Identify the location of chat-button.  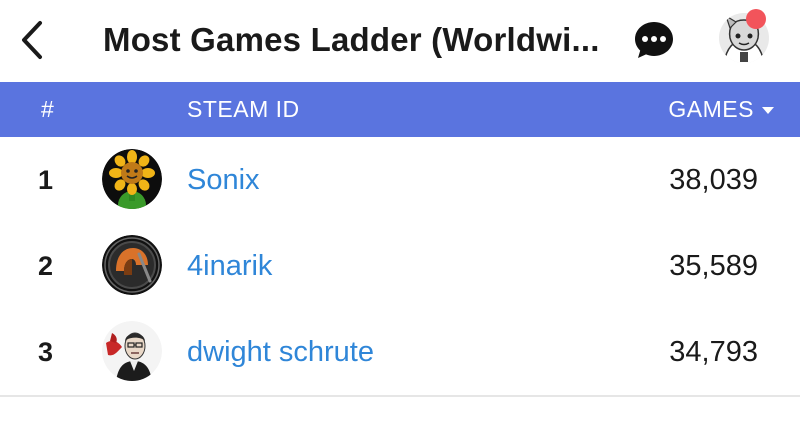
(654, 40).